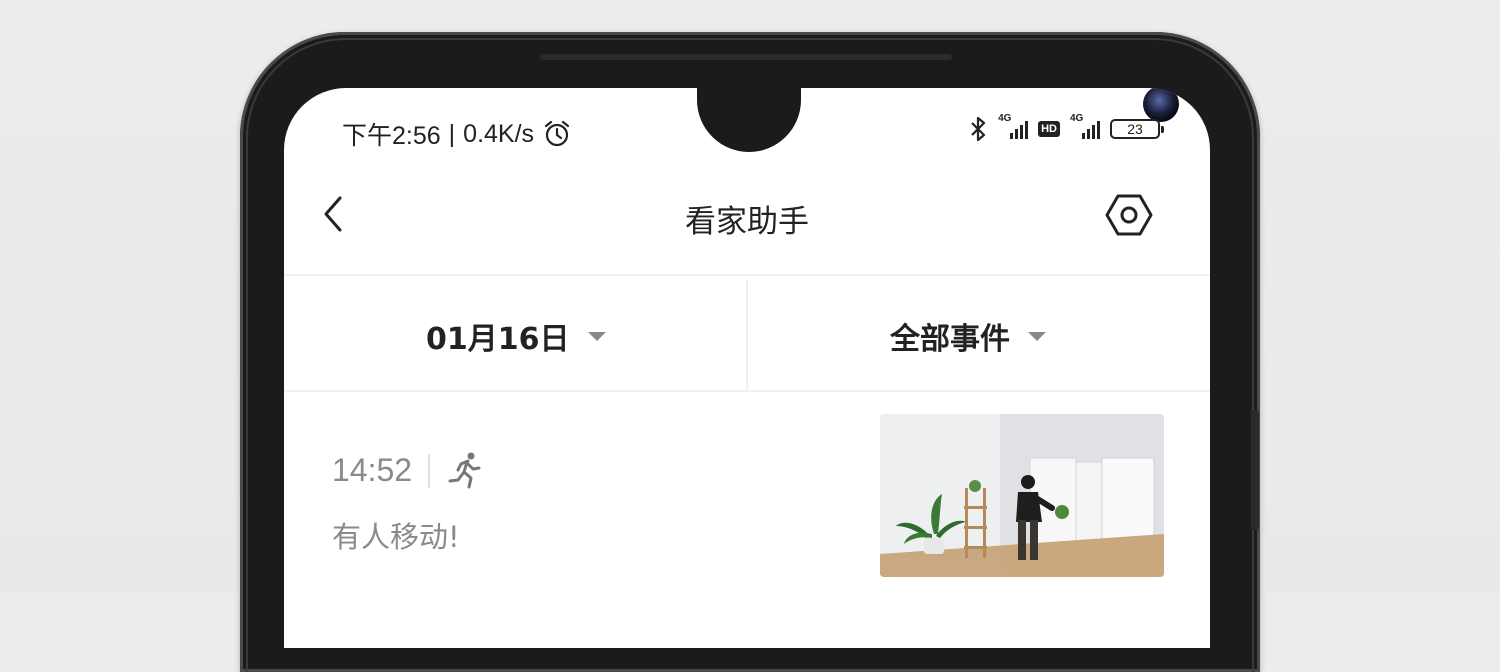  Describe the element at coordinates (978, 129) in the screenshot. I see `bluetooth-icon` at that location.